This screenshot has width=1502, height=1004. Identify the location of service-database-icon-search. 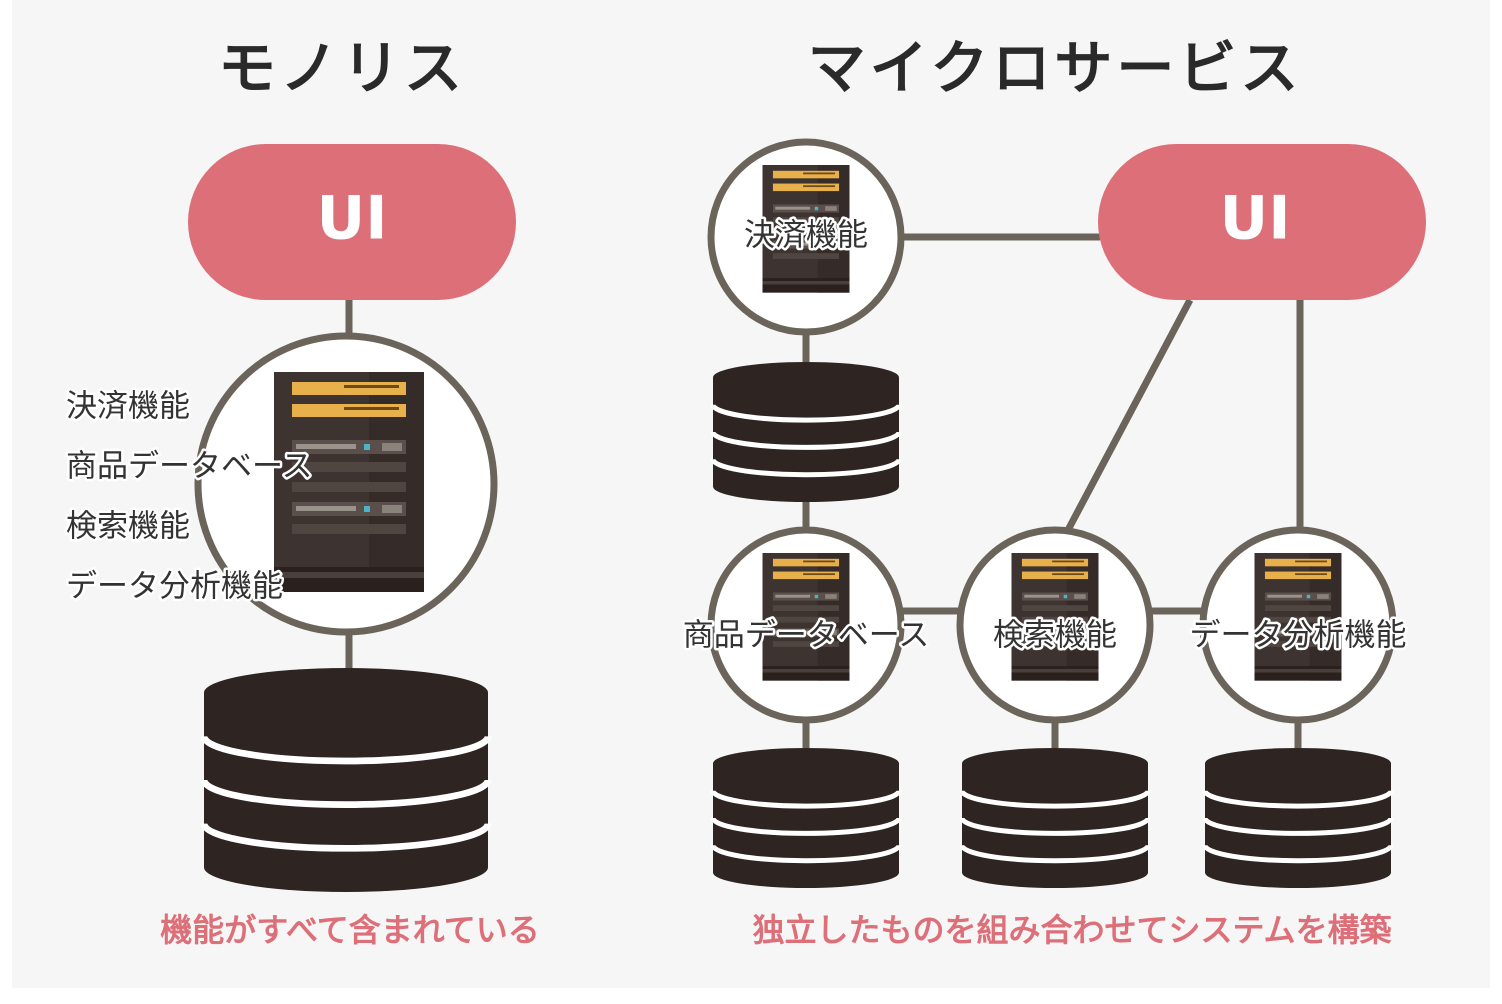
(1055, 818).